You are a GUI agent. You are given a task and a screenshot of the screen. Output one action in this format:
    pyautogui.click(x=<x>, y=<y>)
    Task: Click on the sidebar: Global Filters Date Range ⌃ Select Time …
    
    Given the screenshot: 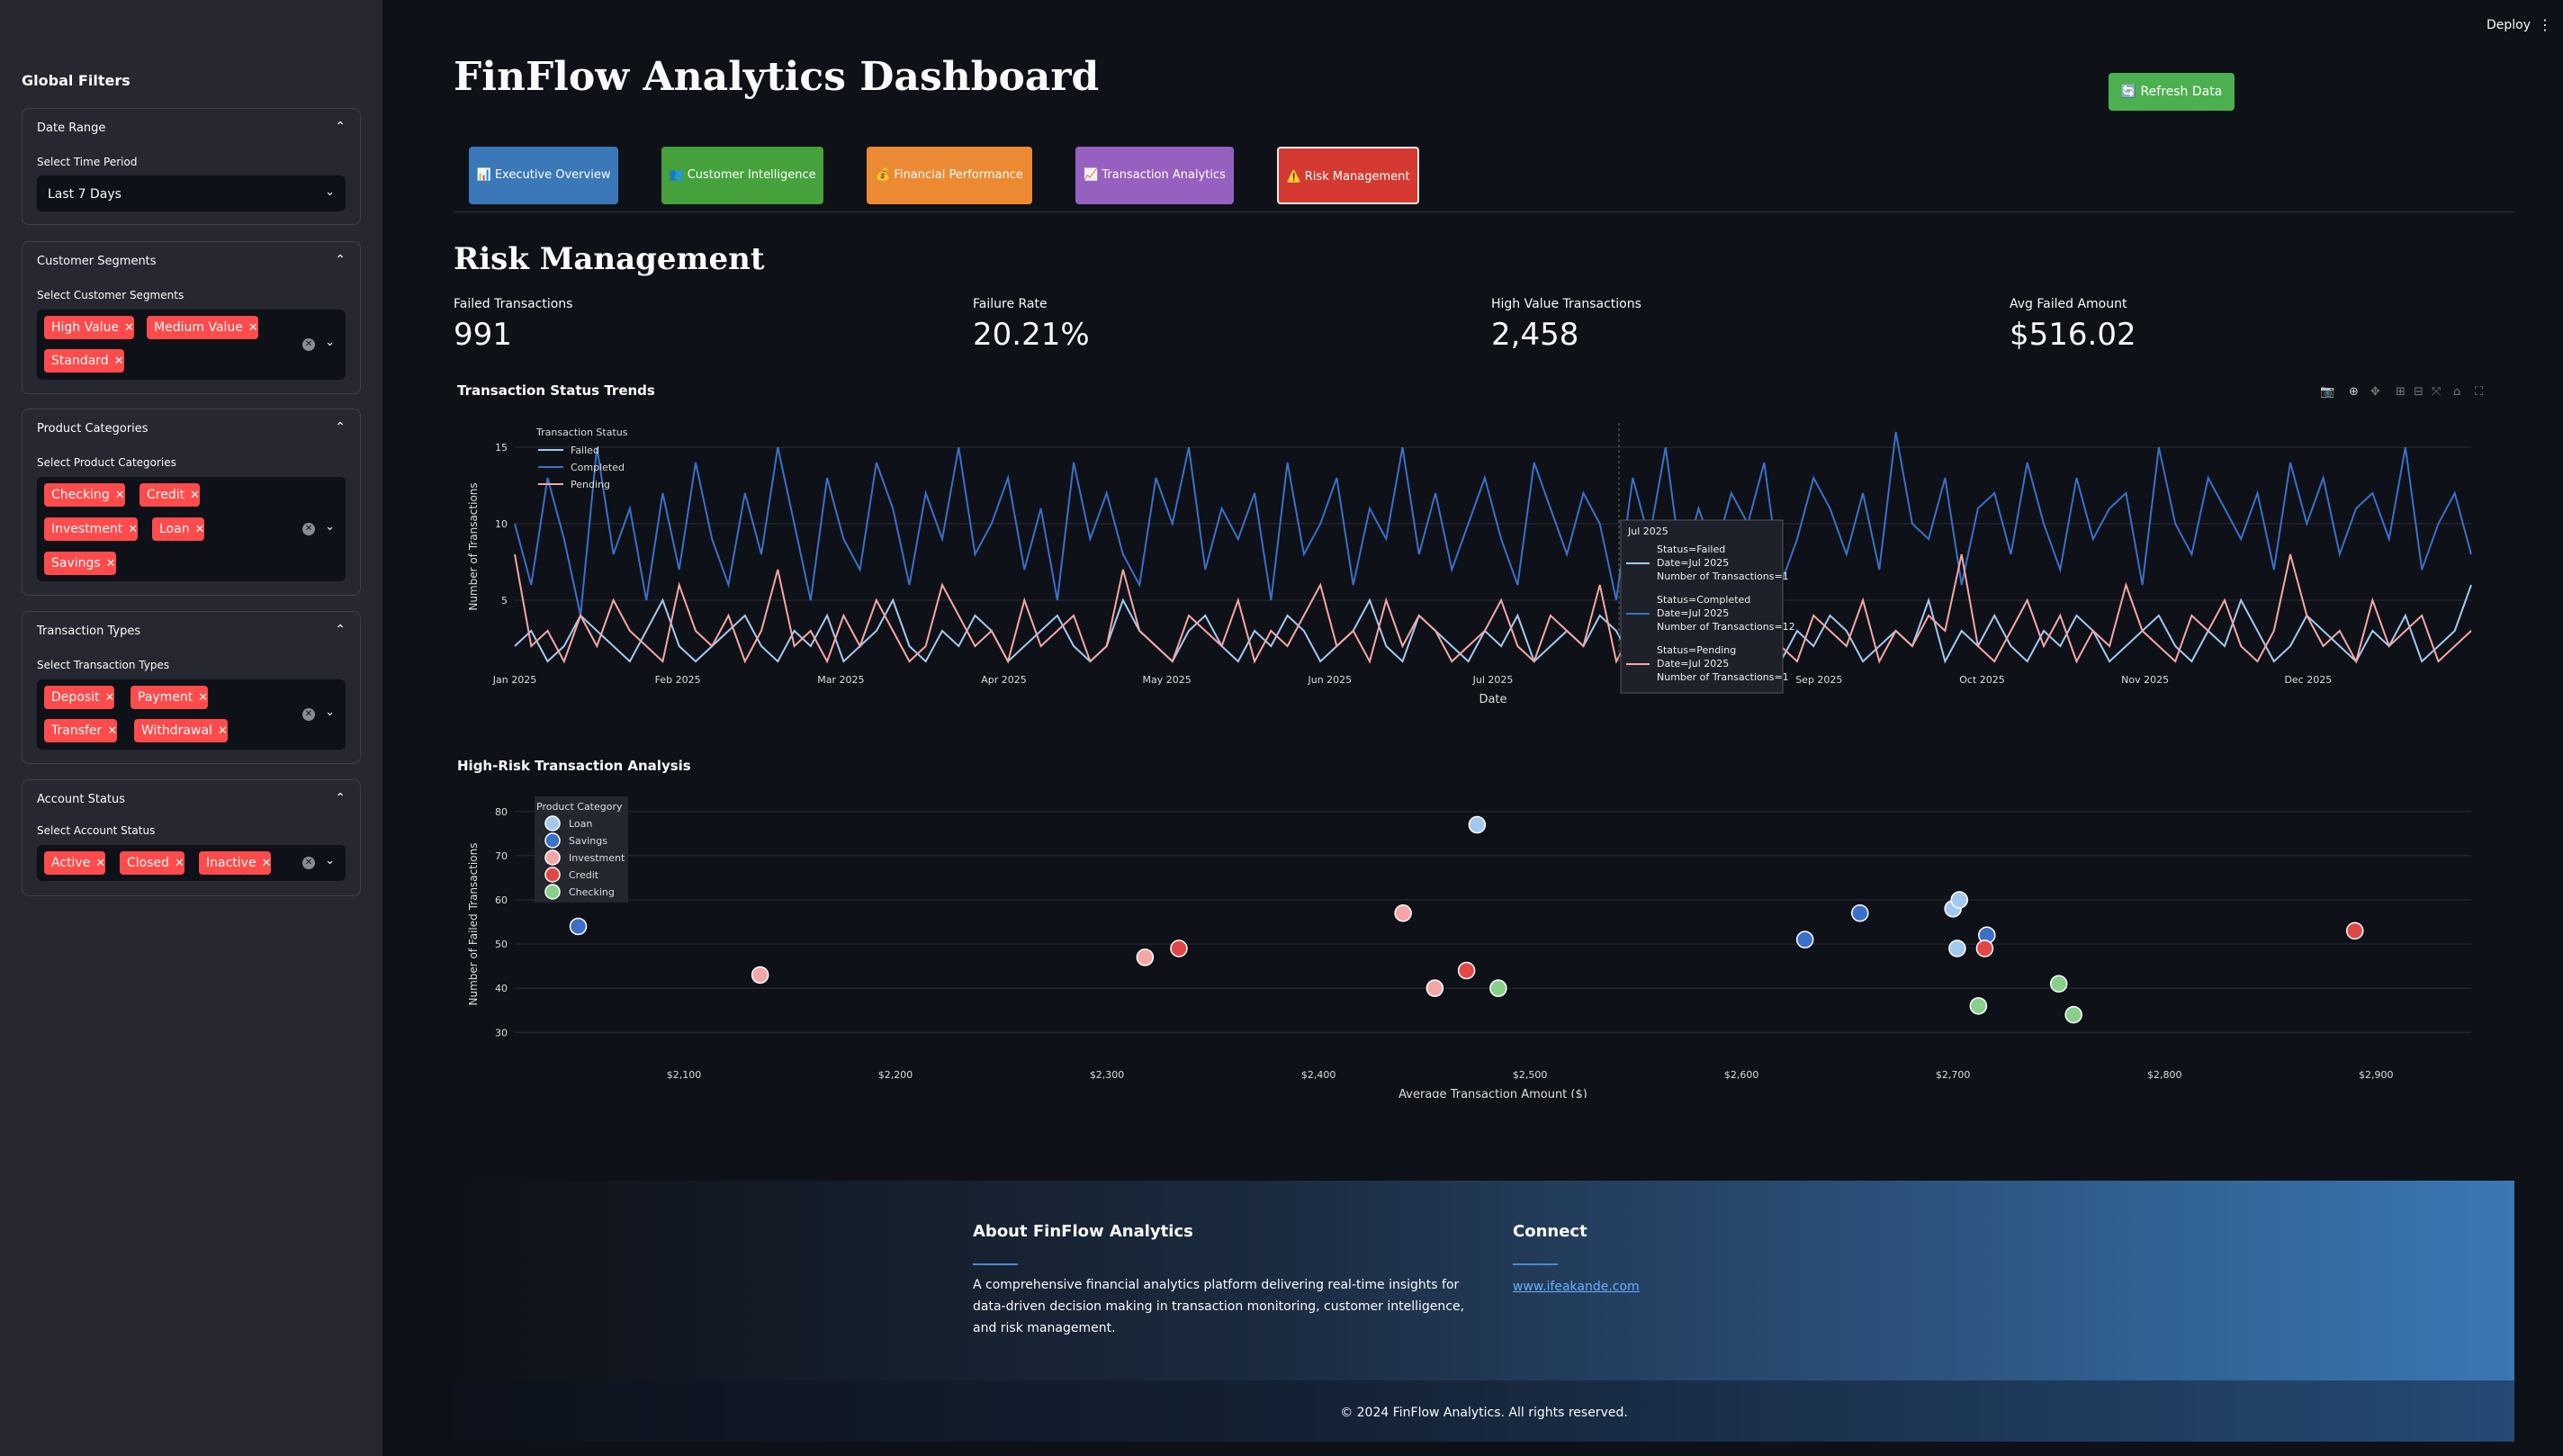 What is the action you would take?
    pyautogui.click(x=191, y=728)
    